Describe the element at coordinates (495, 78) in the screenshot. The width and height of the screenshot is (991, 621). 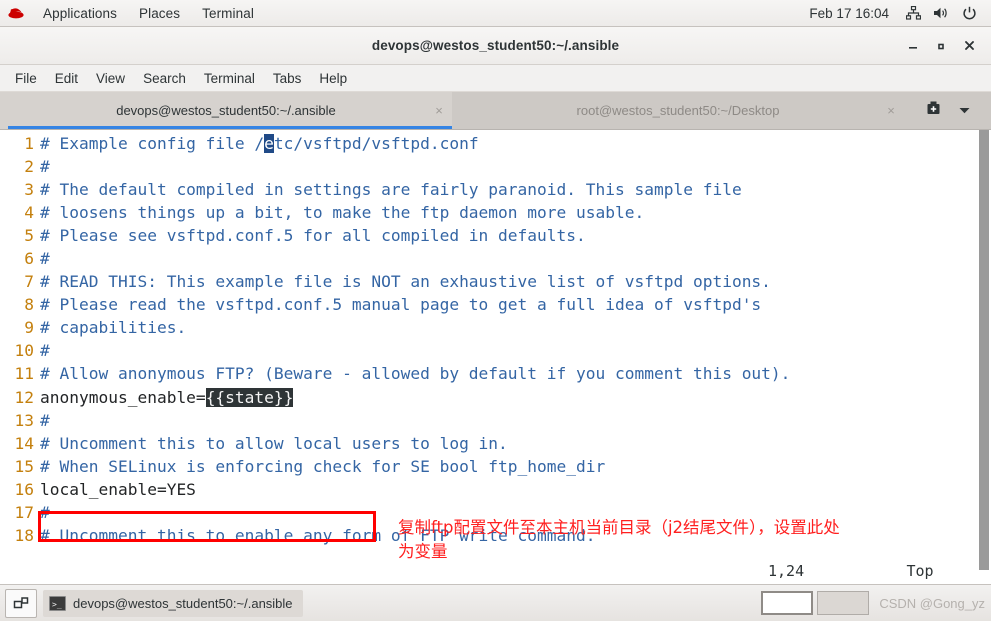
I see `menubar: File Edit View Search Terminal Tabs Help` at that location.